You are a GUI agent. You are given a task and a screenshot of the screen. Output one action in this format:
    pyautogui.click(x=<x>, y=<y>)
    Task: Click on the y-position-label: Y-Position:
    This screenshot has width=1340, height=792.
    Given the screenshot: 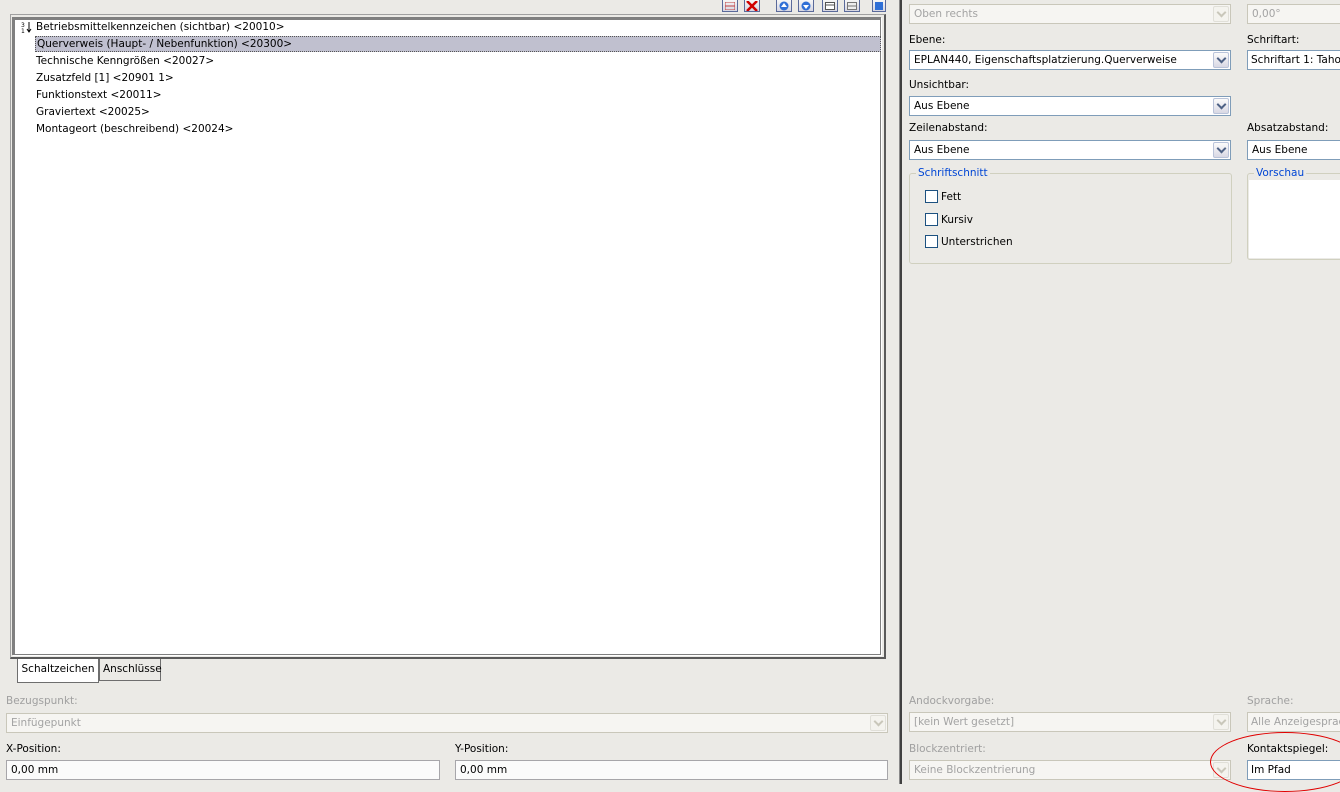 What is the action you would take?
    pyautogui.click(x=482, y=749)
    